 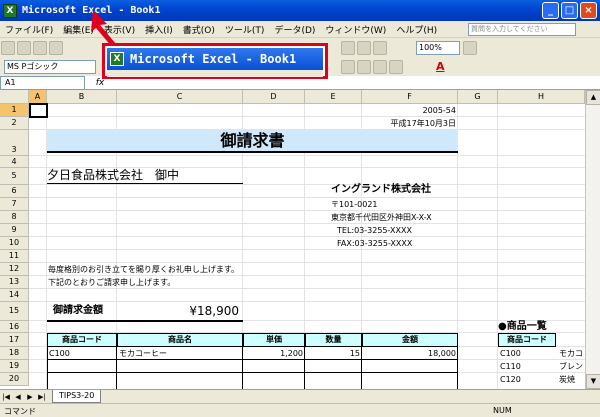 What do you see at coordinates (117, 59) in the screenshot?
I see `callout-excel-icon: X` at bounding box center [117, 59].